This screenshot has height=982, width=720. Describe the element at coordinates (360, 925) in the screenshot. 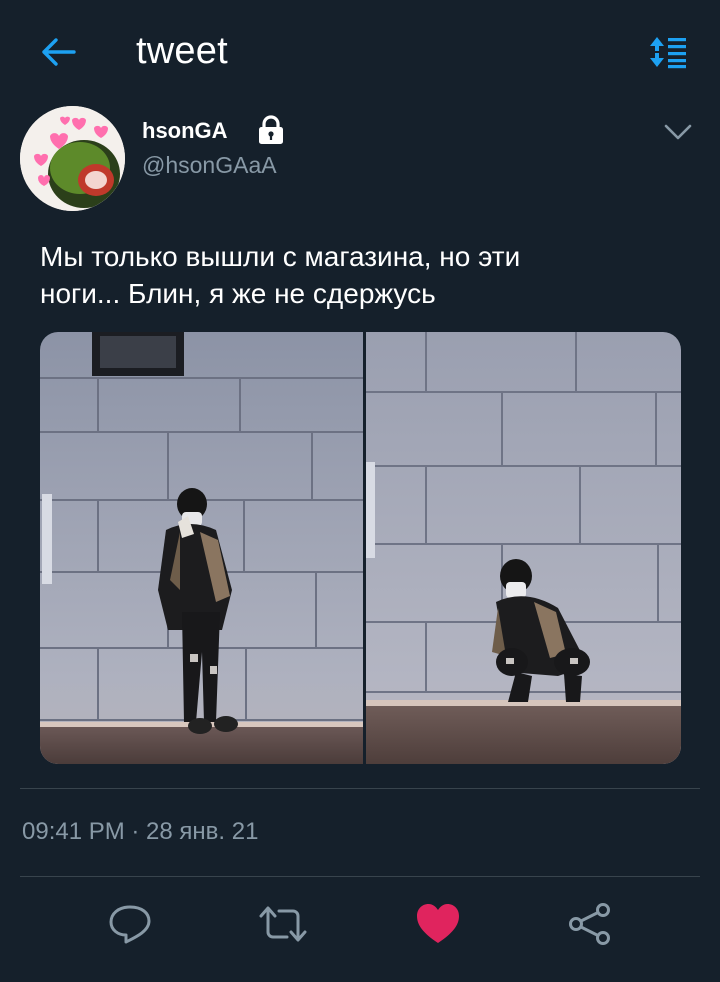

I see `tweet-actions` at that location.